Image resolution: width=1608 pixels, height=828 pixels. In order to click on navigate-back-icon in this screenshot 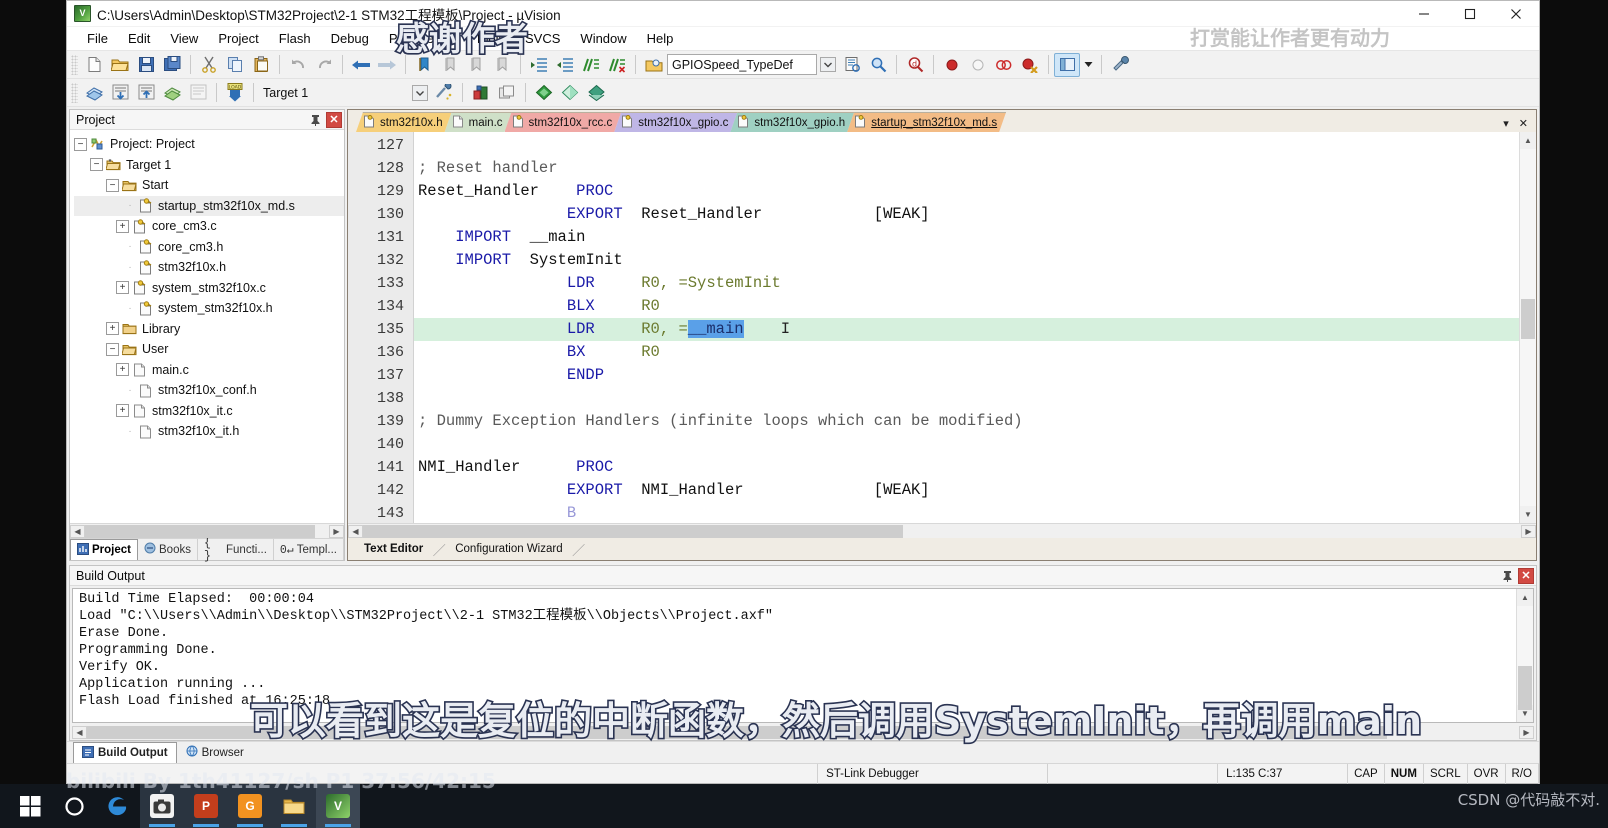, I will do `click(361, 65)`.